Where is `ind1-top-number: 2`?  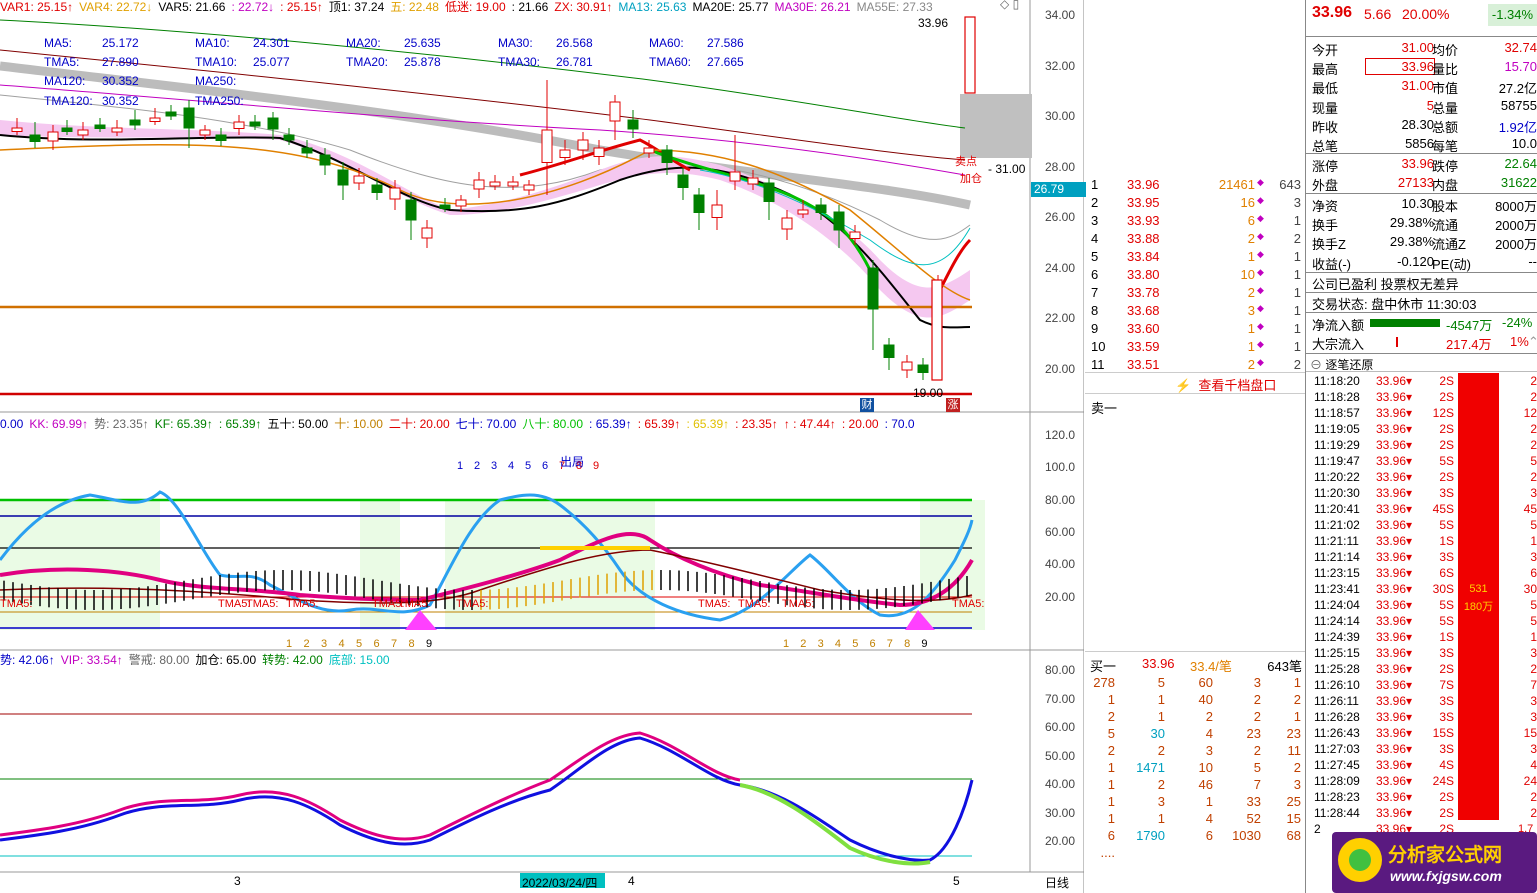
ind1-top-number: 2 is located at coordinates (477, 466).